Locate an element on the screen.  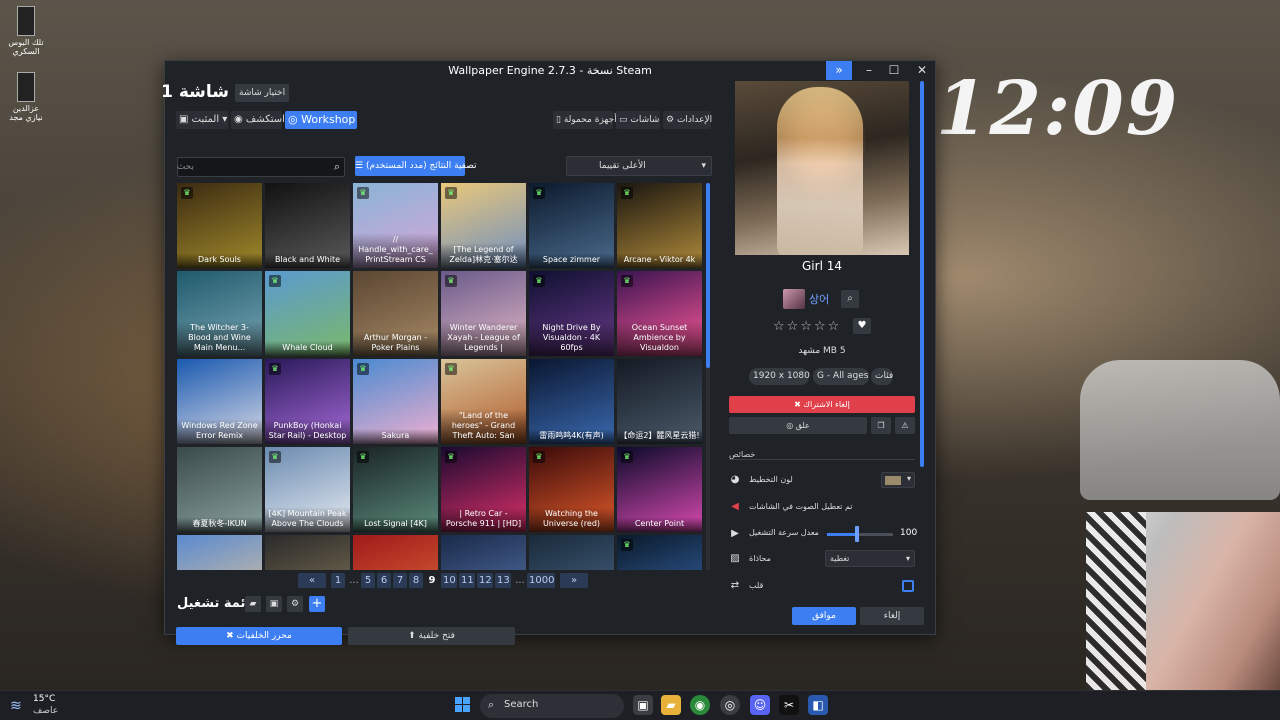
ok-button: موافق is located at coordinates (824, 616).